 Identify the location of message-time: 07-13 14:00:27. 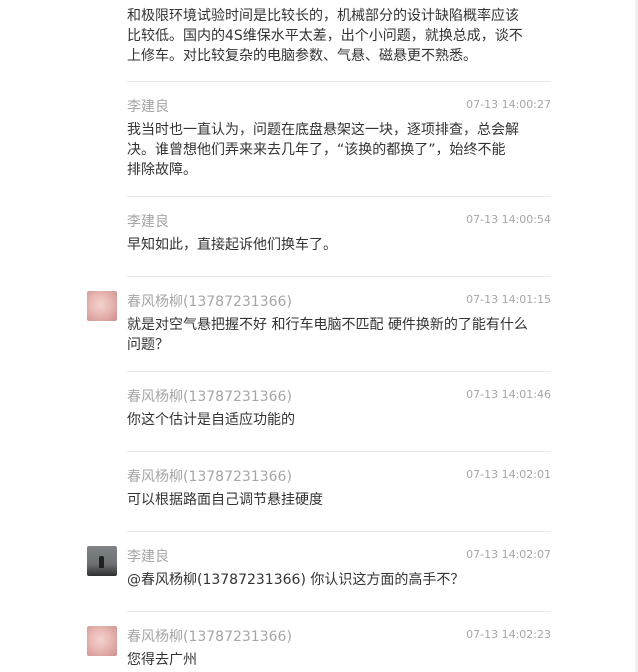
(508, 104).